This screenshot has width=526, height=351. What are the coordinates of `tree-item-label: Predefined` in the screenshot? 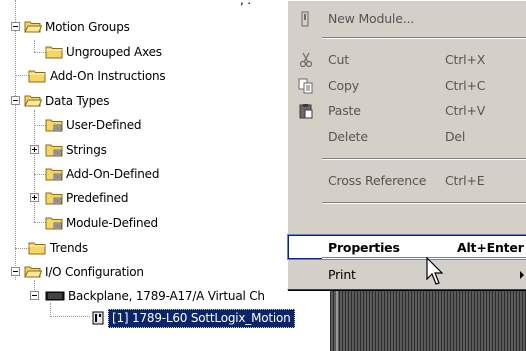 It's located at (97, 198).